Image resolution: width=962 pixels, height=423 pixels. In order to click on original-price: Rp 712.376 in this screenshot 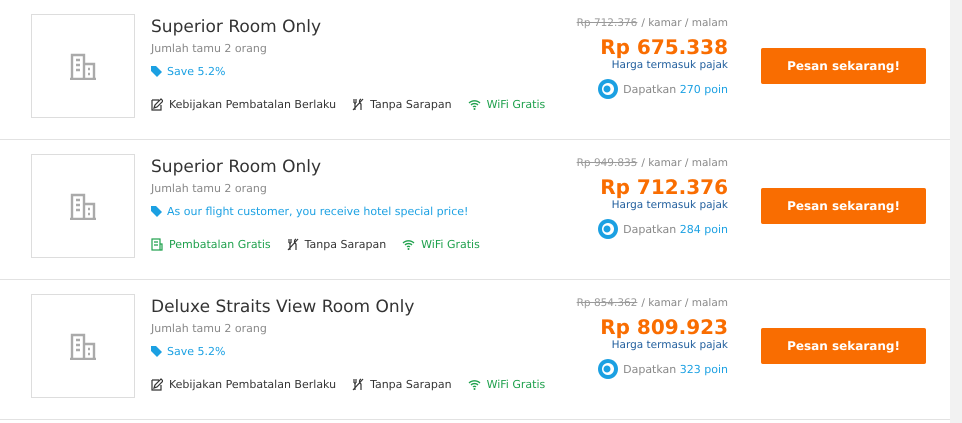, I will do `click(607, 23)`.